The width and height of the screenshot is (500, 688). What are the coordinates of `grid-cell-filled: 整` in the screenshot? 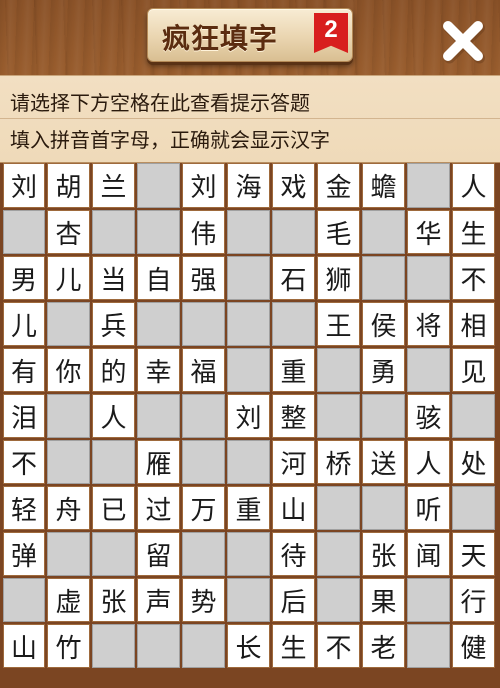 It's located at (293, 416).